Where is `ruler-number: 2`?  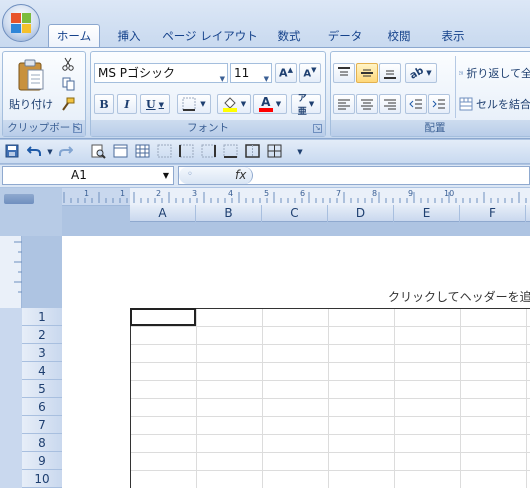 ruler-number: 2 is located at coordinates (159, 193).